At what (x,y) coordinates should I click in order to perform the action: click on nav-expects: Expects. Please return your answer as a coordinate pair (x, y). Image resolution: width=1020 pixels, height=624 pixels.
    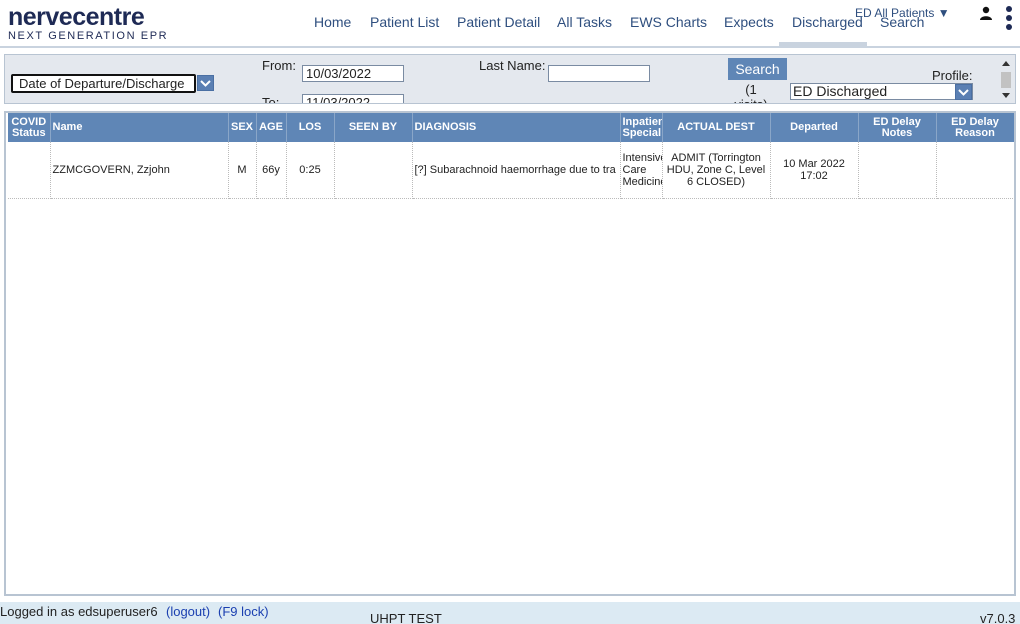
    Looking at the image, I should click on (749, 22).